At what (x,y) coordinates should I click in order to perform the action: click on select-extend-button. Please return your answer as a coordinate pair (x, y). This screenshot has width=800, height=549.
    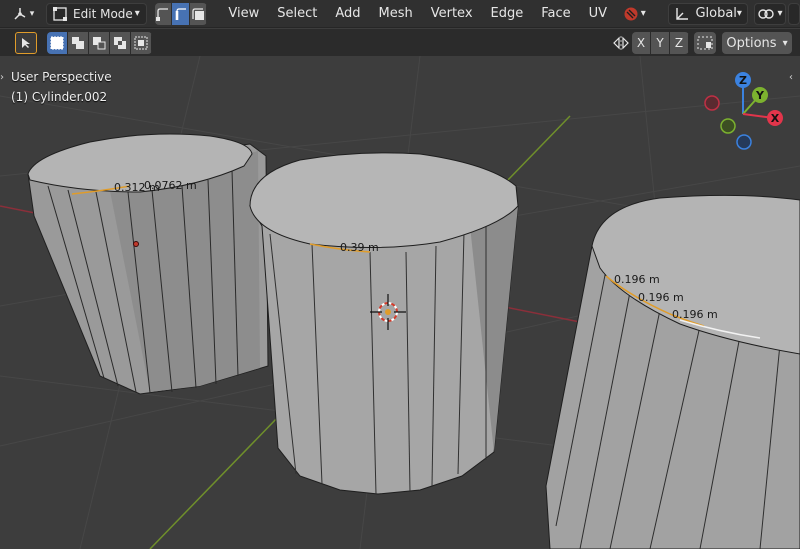
    Looking at the image, I should click on (78, 43).